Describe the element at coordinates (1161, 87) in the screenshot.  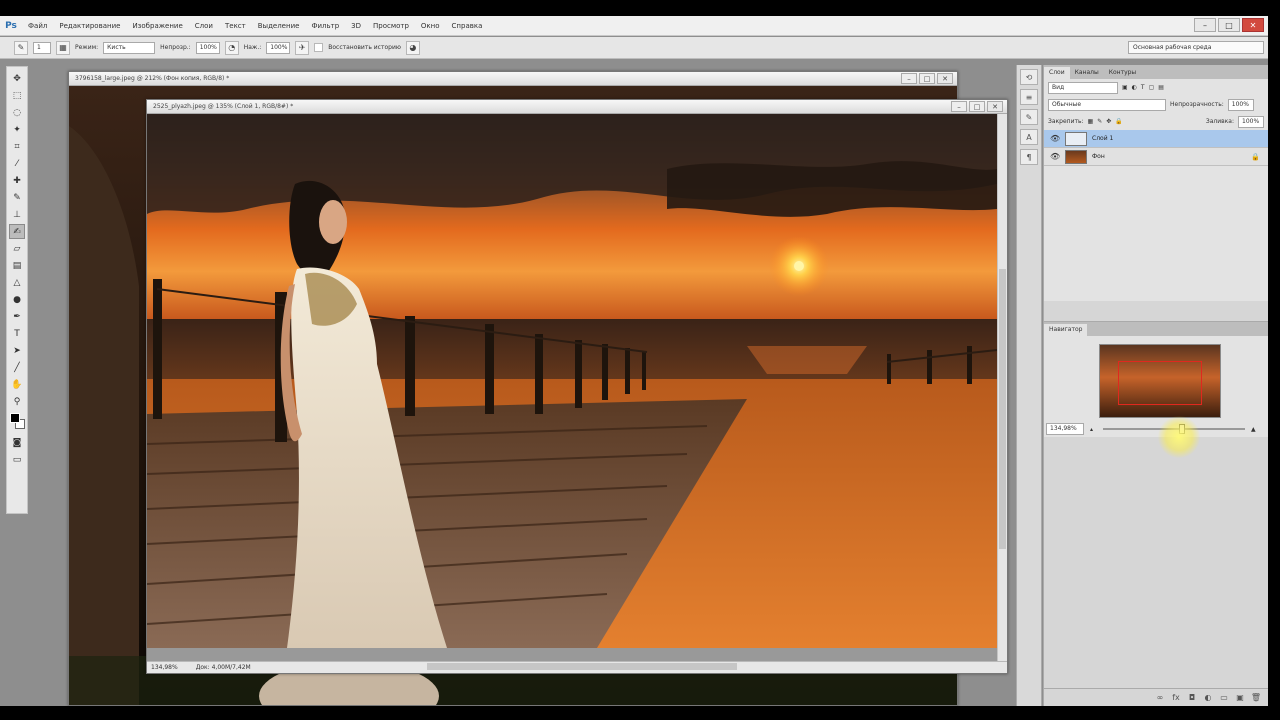
I see `filter-smart-icon: ▤` at that location.